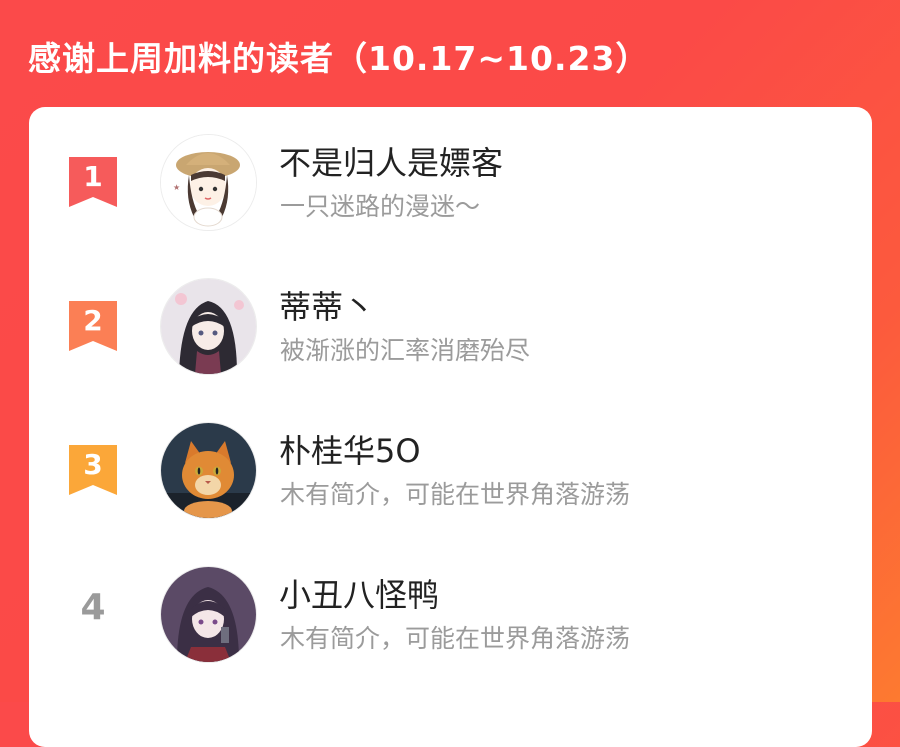 The image size is (900, 747). Describe the element at coordinates (327, 305) in the screenshot. I see `reader-name: 蒂蒂丶` at that location.